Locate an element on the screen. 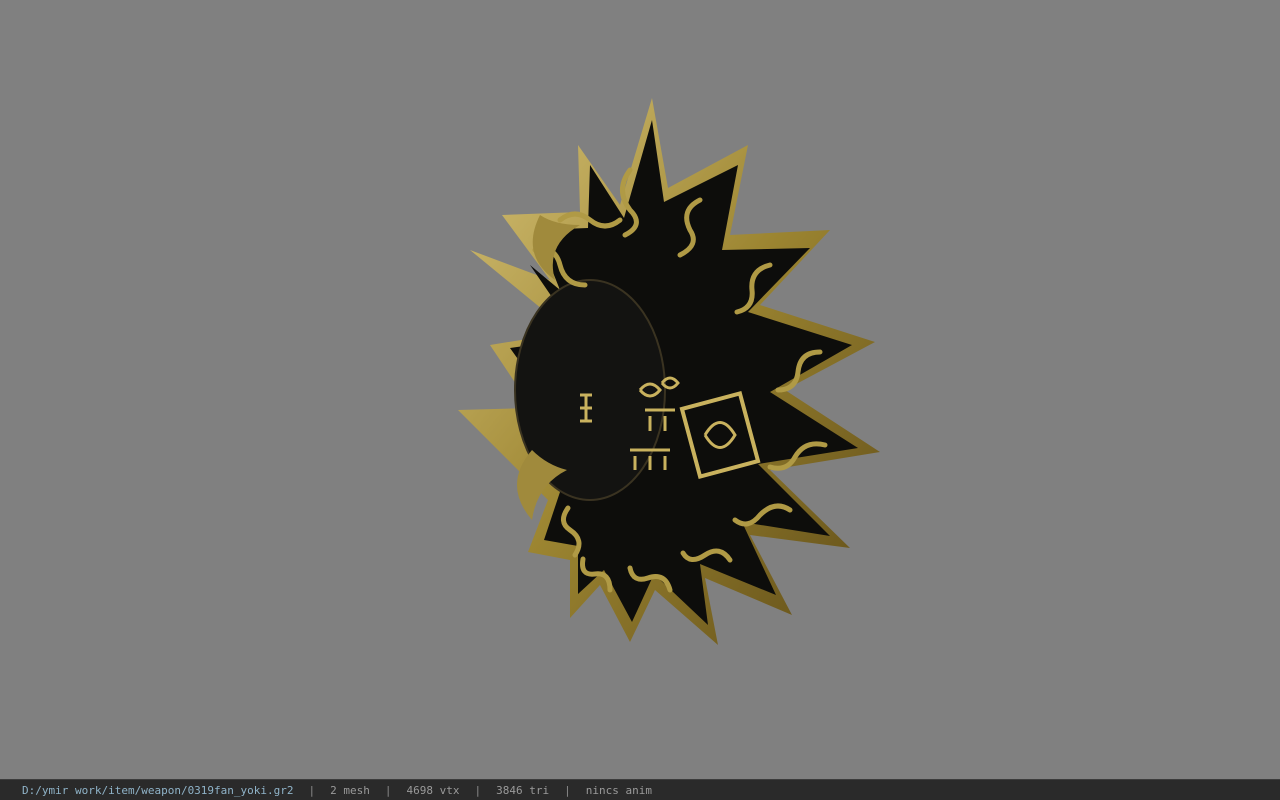 This screenshot has height=800, width=1280. triangle-count-label: 3846 tri is located at coordinates (523, 790).